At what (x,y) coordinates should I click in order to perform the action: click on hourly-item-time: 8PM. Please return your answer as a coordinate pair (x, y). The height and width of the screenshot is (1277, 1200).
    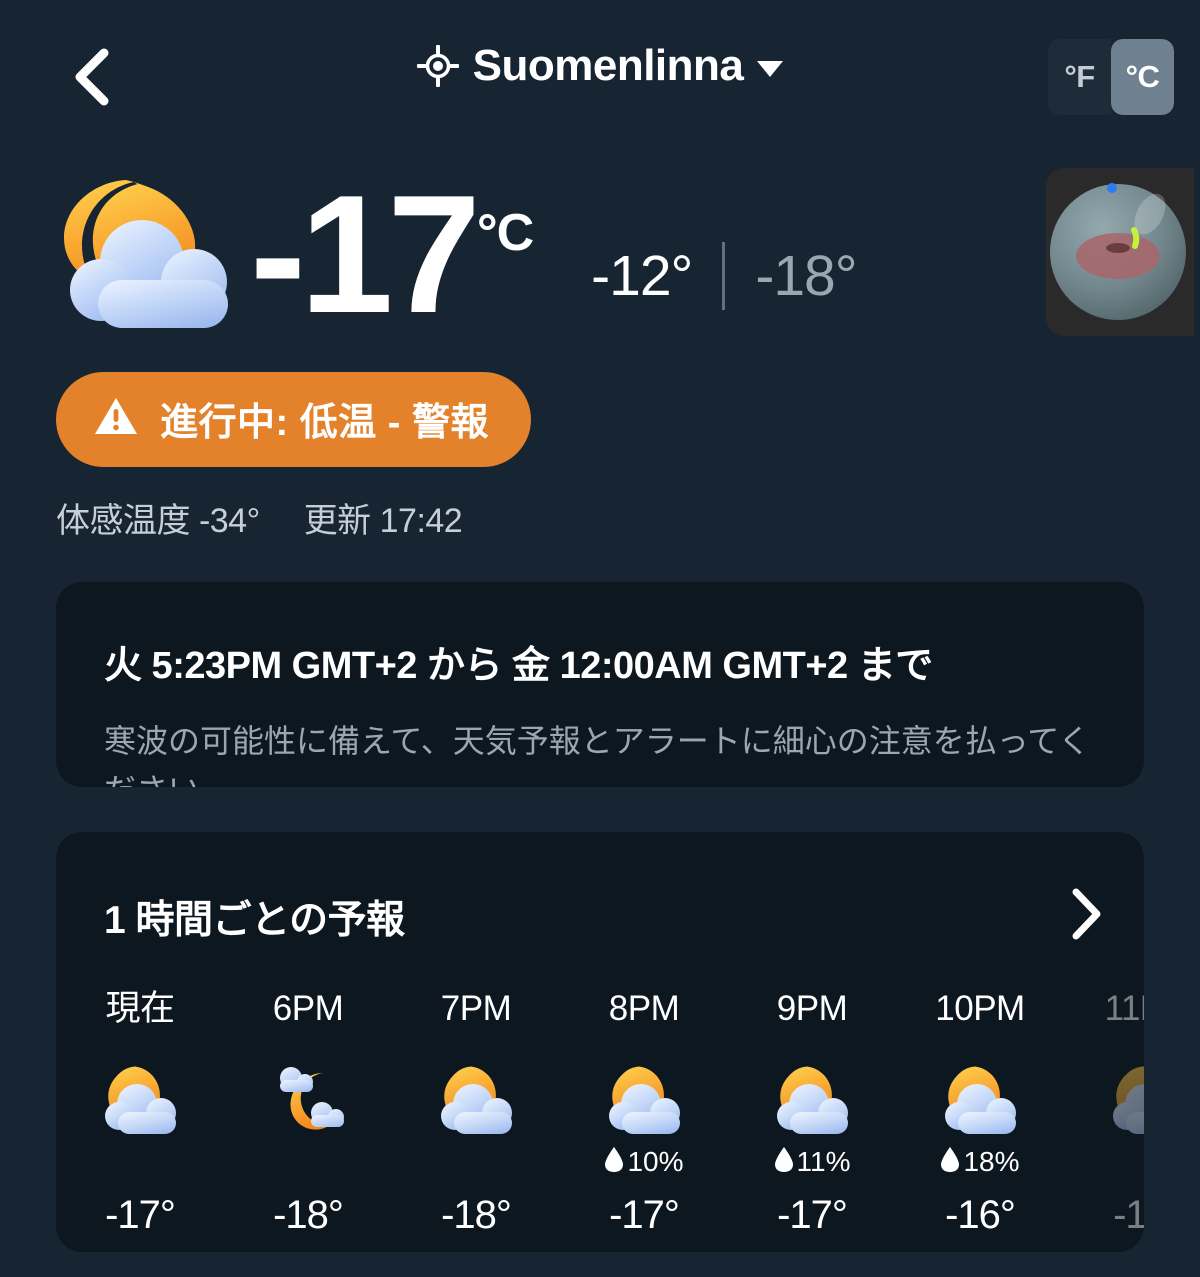
    Looking at the image, I should click on (644, 1008).